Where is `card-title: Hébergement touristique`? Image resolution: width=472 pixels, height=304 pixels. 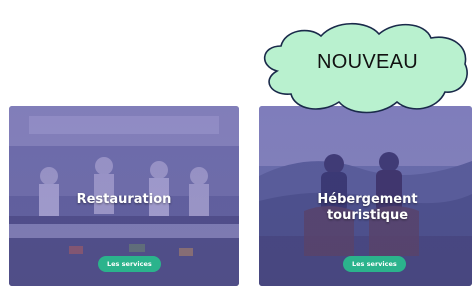 card-title: Hébergement touristique is located at coordinates (367, 208).